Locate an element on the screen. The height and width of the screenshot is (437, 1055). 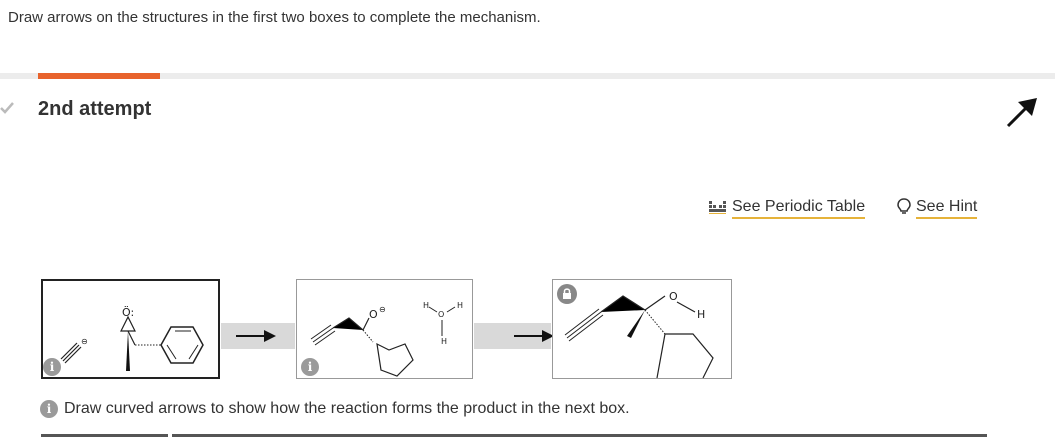
structure-box-1: ⊖ Ö: is located at coordinates (130, 329).